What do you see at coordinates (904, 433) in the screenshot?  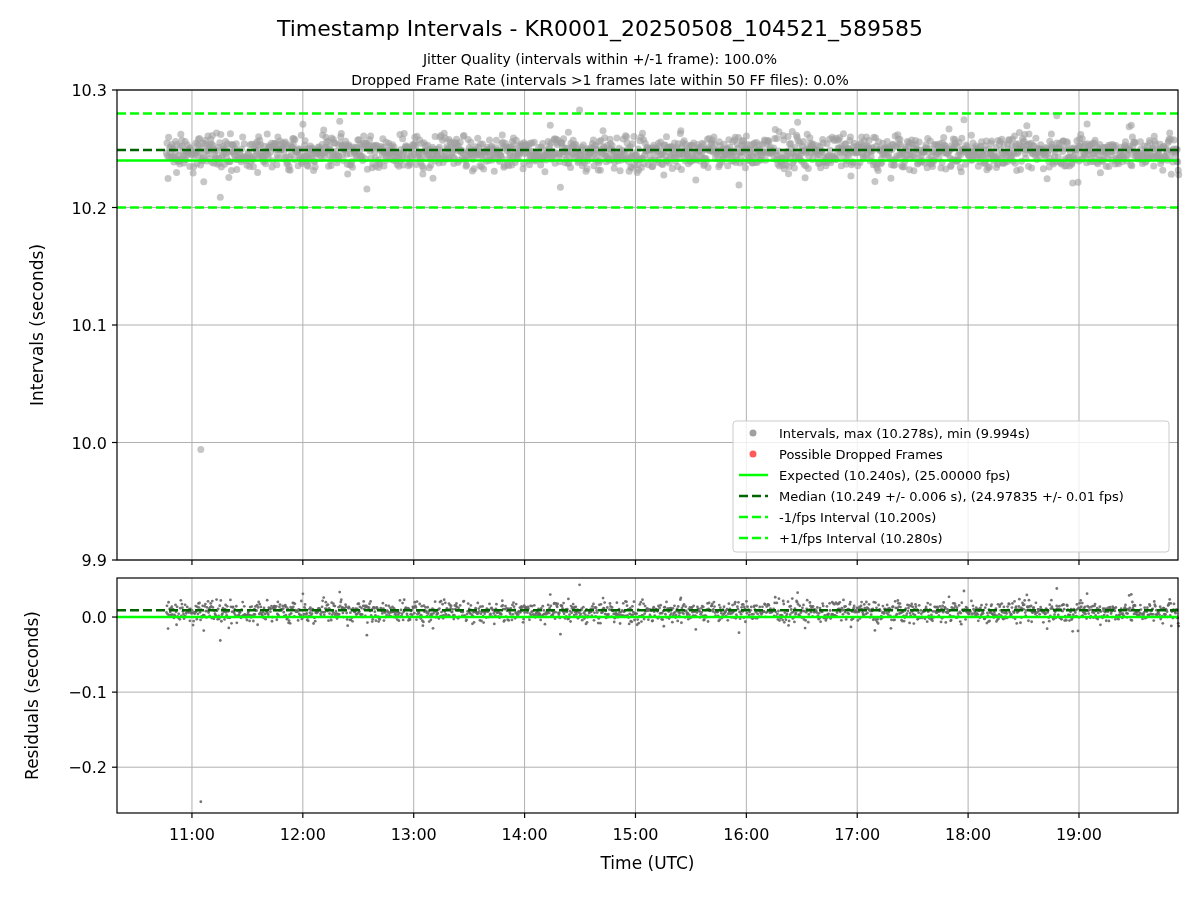 I see `legend-label: Intervals, max (10.278s), min (9.994s)` at bounding box center [904, 433].